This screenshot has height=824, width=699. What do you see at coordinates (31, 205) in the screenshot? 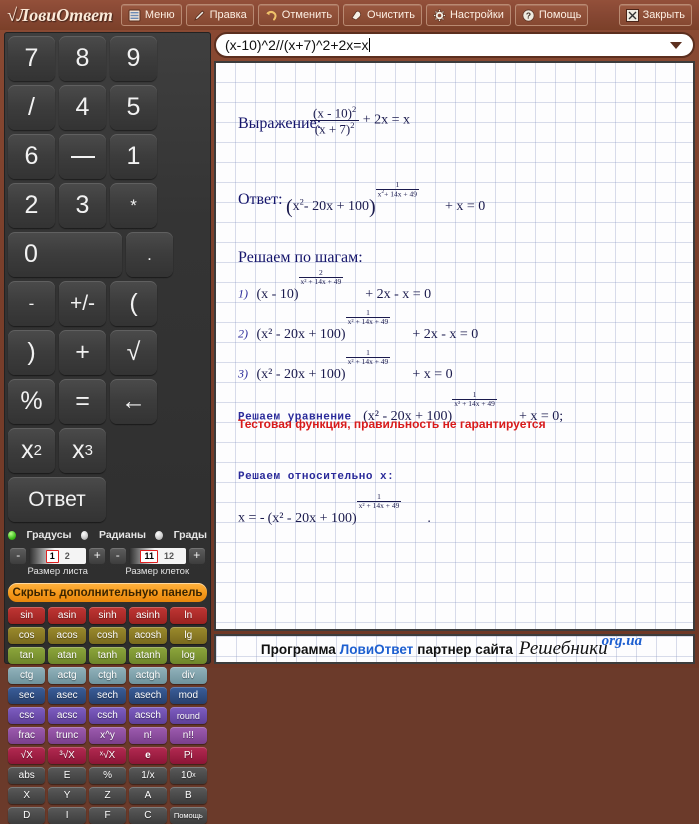
I see `key-2: 2` at bounding box center [31, 205].